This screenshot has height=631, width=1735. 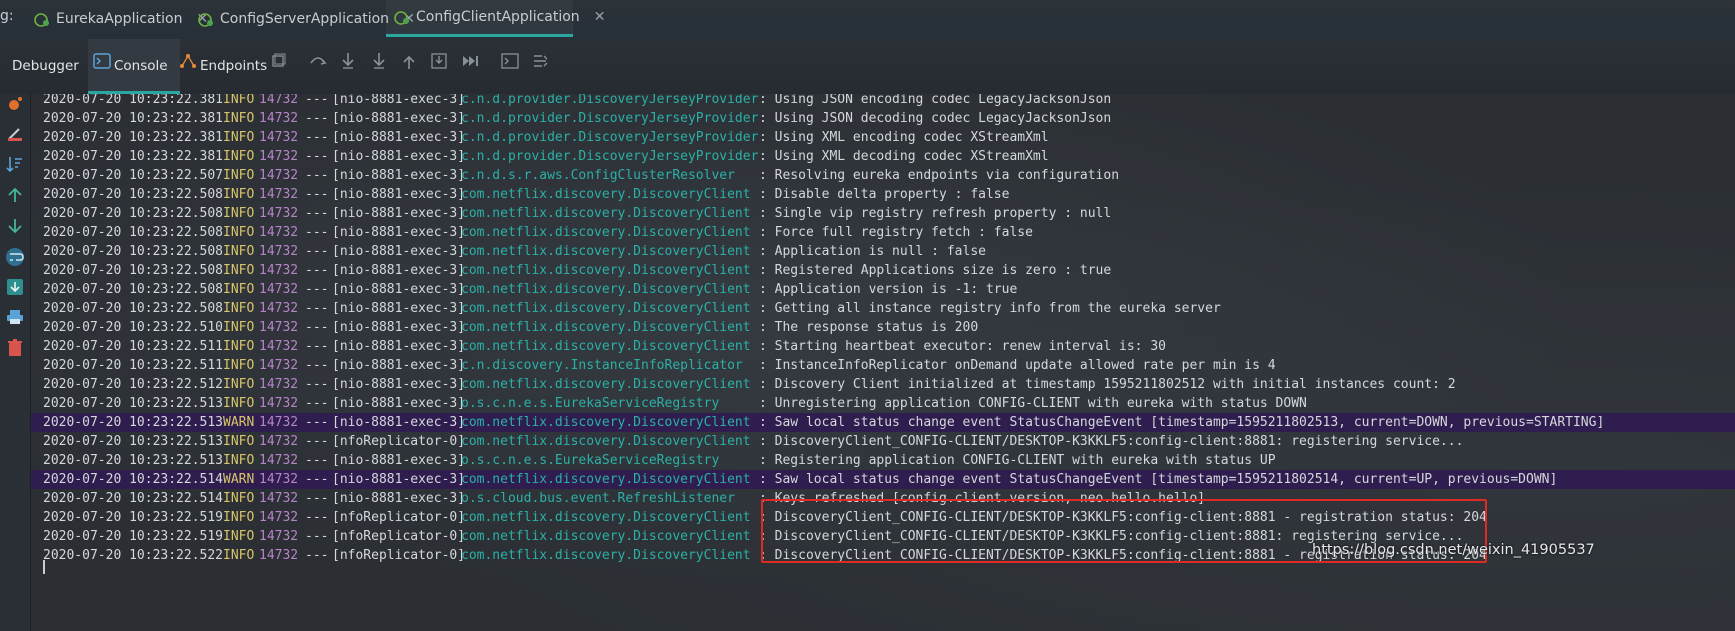 I want to click on tab-eureka-application: EurekaApplication ✕, so click(x=117, y=18).